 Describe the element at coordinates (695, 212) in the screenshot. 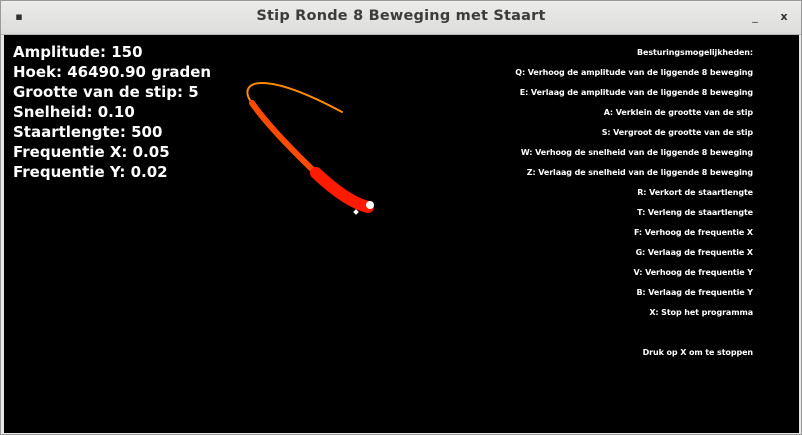

I see `control-item: T: Verleng de staartlengte` at that location.